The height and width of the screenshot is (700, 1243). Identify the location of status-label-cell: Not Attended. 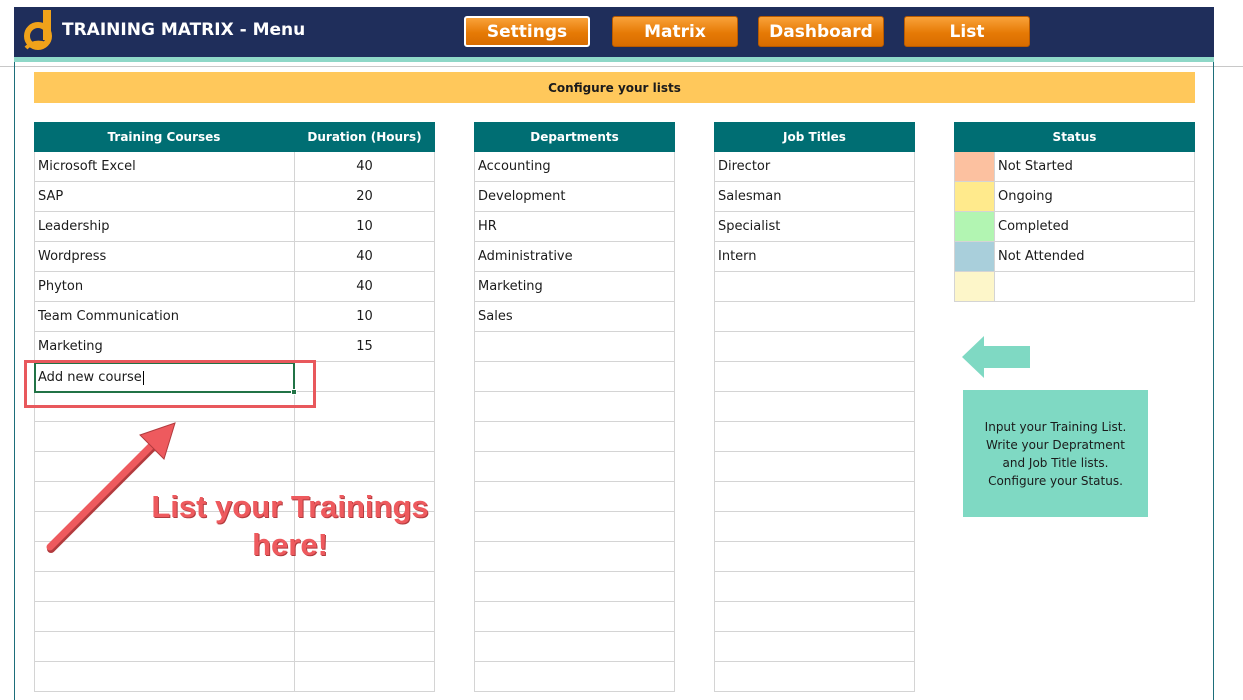
(1094, 256).